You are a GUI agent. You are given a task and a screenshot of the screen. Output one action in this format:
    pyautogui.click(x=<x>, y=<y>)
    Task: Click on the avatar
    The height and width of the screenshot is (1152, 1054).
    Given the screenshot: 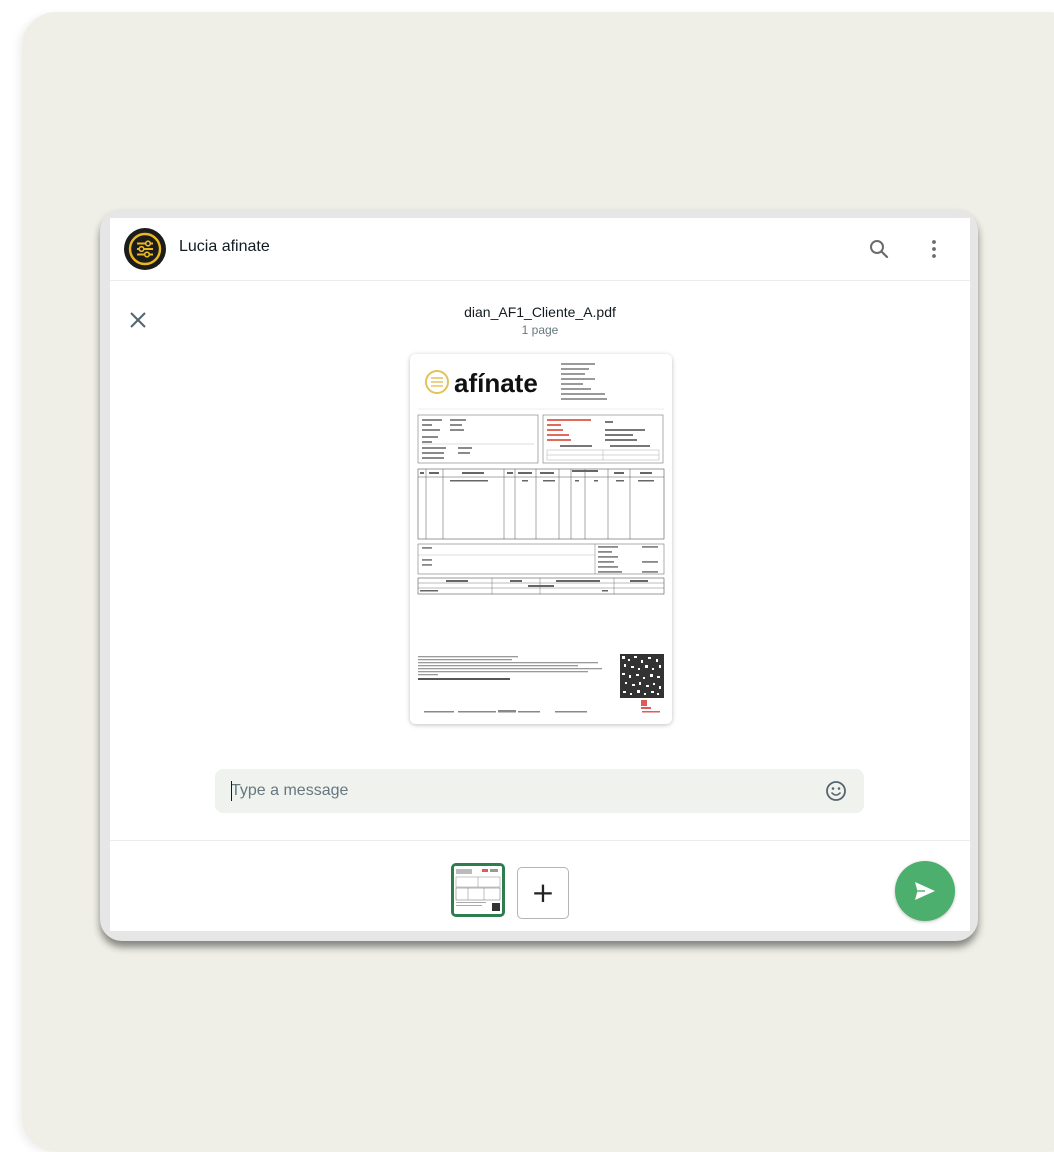 What is the action you would take?
    pyautogui.click(x=145, y=249)
    